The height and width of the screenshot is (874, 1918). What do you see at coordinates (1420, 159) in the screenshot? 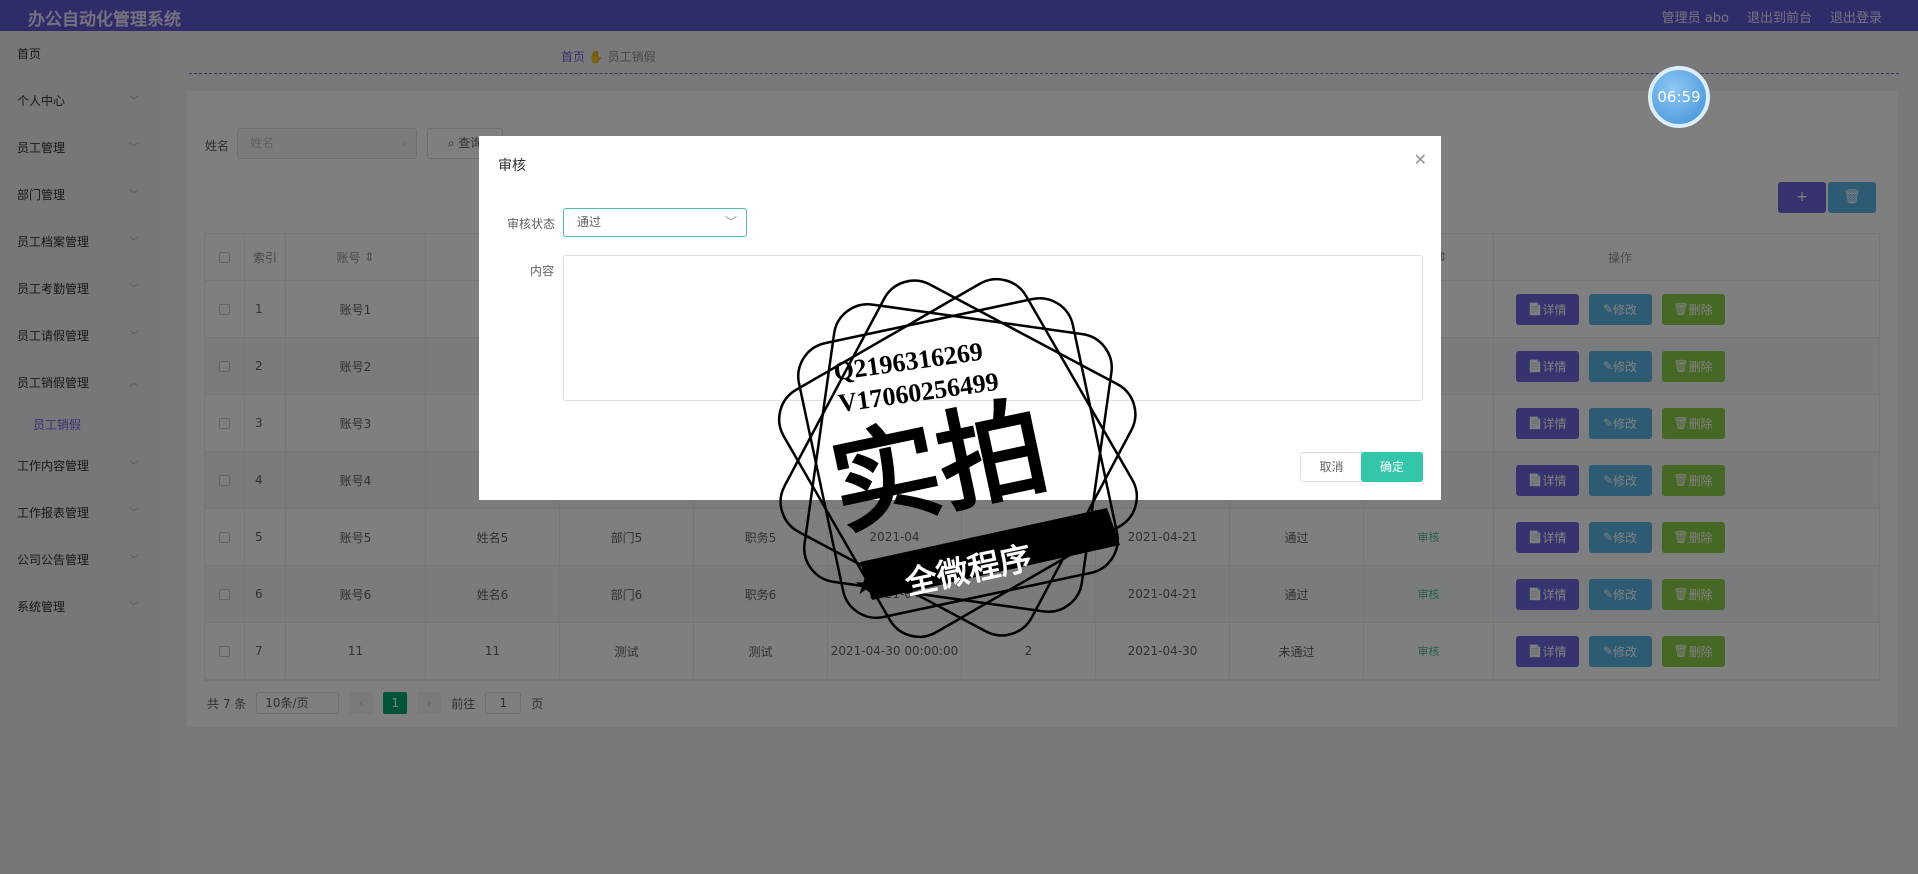
I see `close-icon: ✕` at bounding box center [1420, 159].